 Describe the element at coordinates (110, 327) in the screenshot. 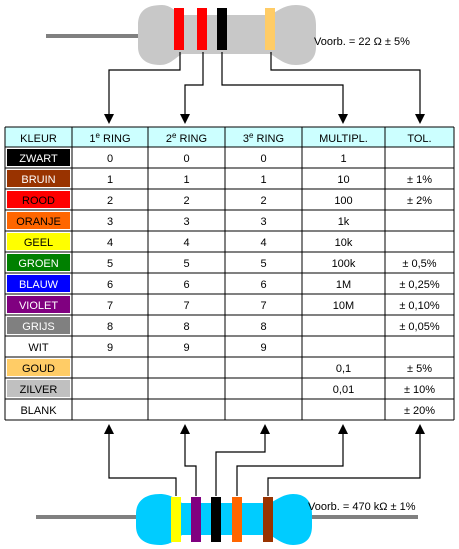

I see `cell-r1-grijs: 8` at that location.